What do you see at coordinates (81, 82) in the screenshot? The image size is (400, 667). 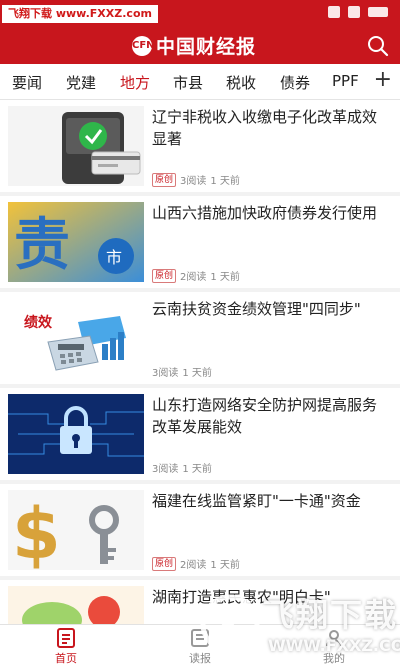 I see `tab-dangjian: 党建` at bounding box center [81, 82].